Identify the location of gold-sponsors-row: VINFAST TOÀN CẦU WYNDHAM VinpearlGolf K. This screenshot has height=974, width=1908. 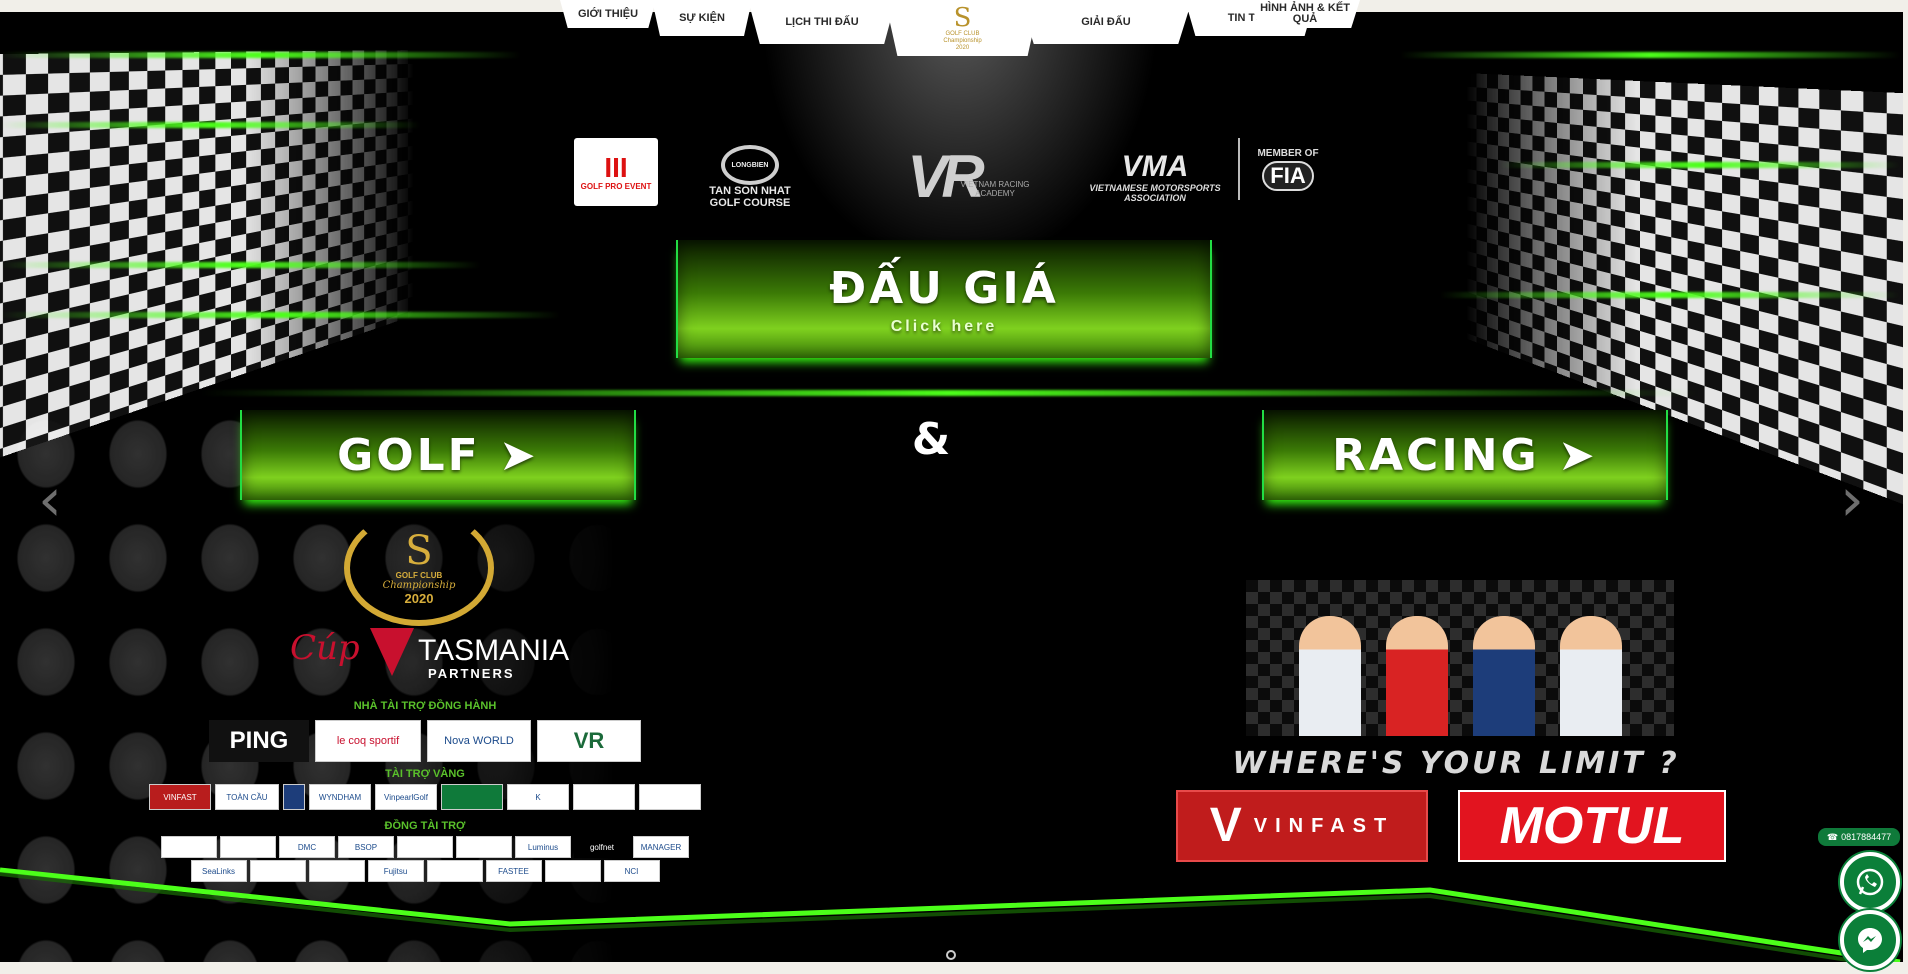
(425, 797).